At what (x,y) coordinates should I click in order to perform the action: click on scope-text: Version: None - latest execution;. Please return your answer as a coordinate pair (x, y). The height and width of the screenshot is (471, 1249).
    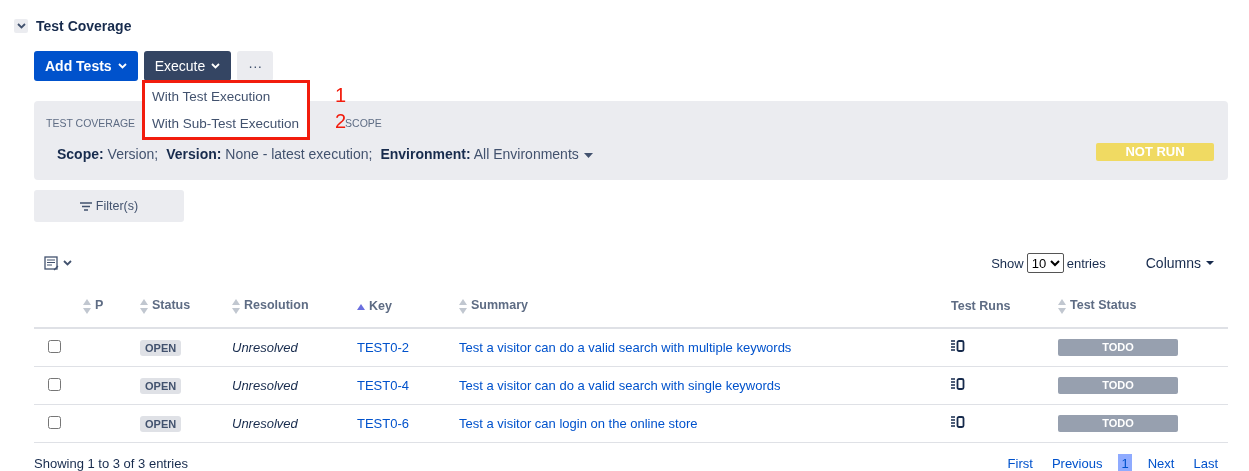
    Looking at the image, I should click on (269, 154).